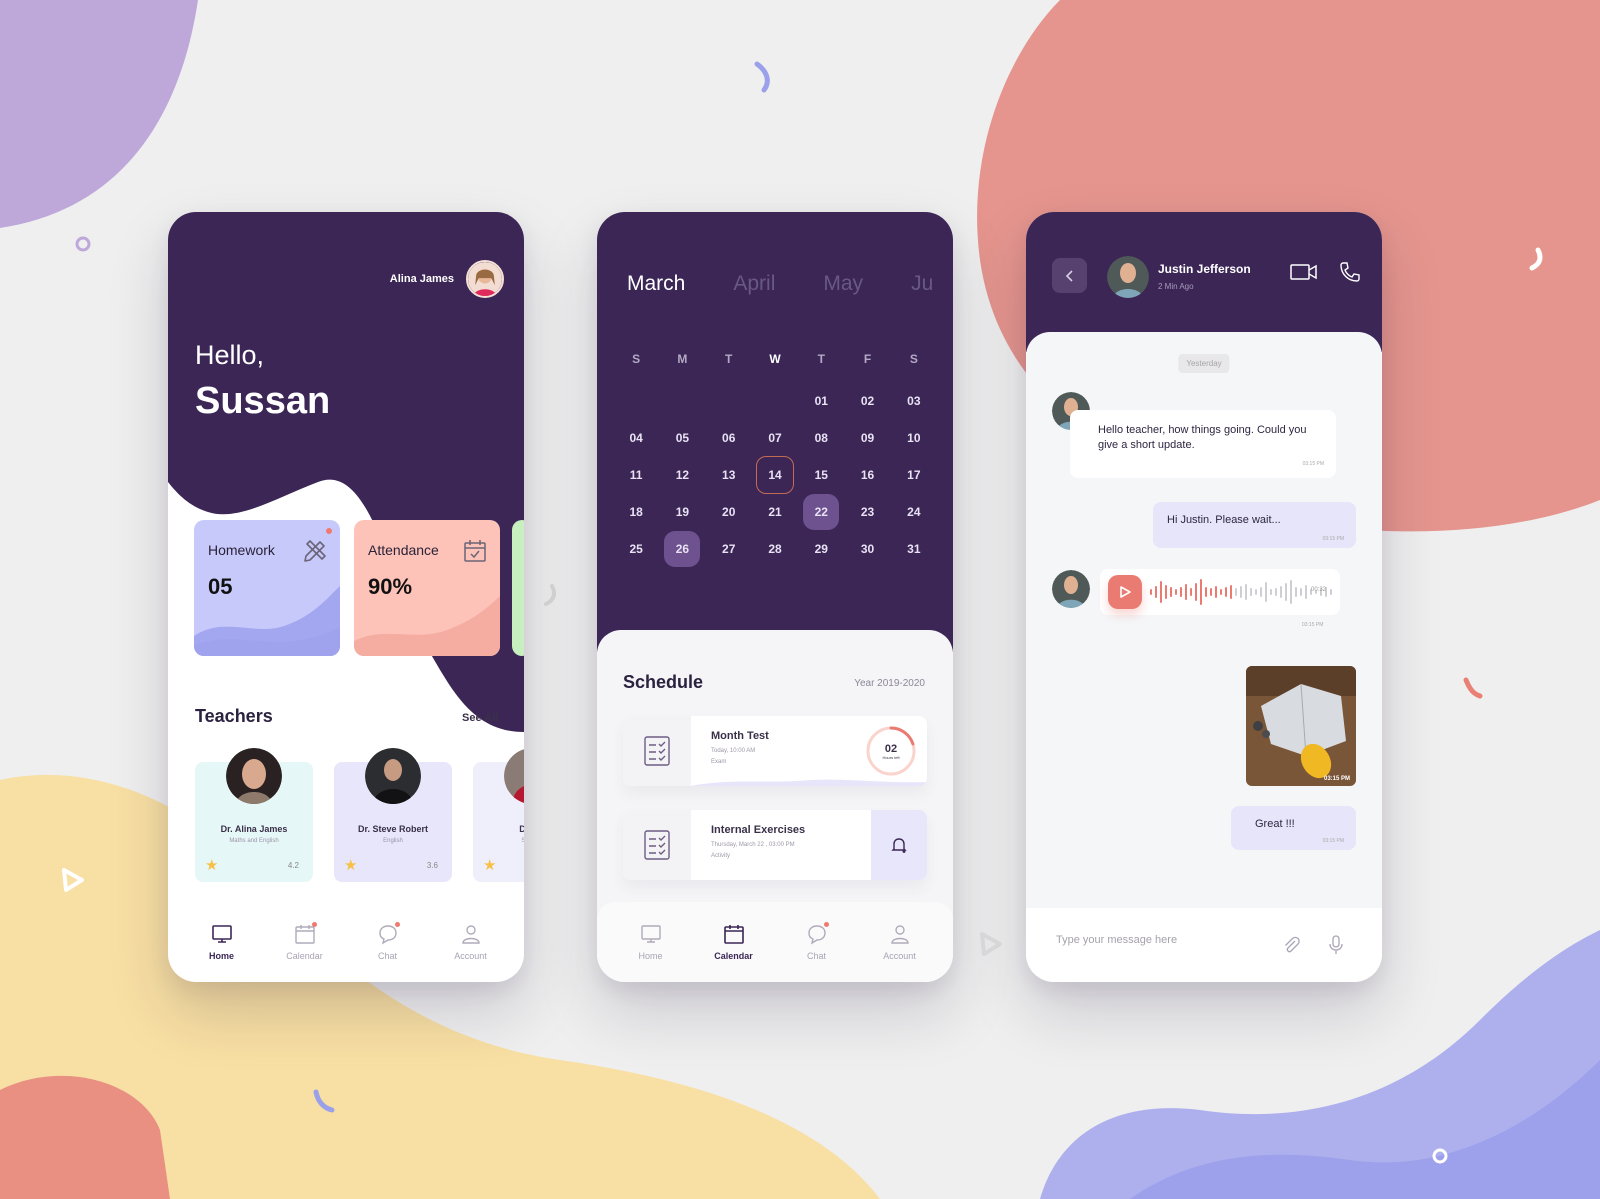 The width and height of the screenshot is (1600, 1199). Describe the element at coordinates (843, 284) in the screenshot. I see `month-tab: May` at that location.